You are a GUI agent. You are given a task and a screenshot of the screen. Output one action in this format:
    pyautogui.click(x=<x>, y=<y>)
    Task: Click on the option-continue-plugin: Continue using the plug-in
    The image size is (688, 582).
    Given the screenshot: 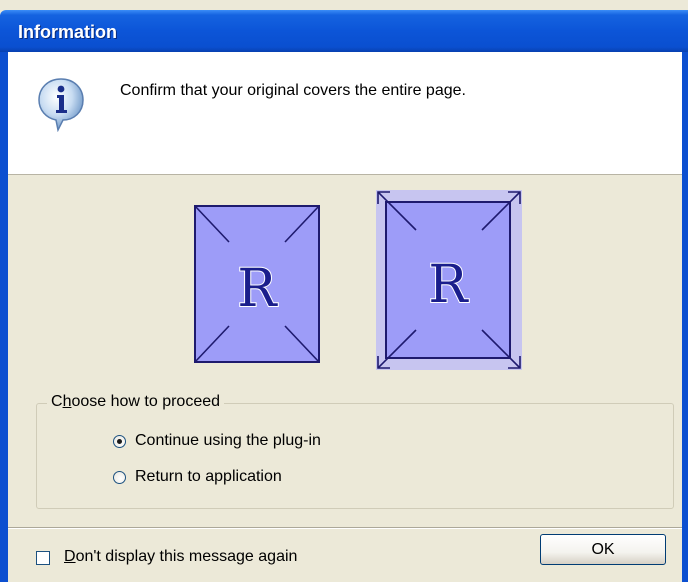 What is the action you would take?
    pyautogui.click(x=217, y=441)
    